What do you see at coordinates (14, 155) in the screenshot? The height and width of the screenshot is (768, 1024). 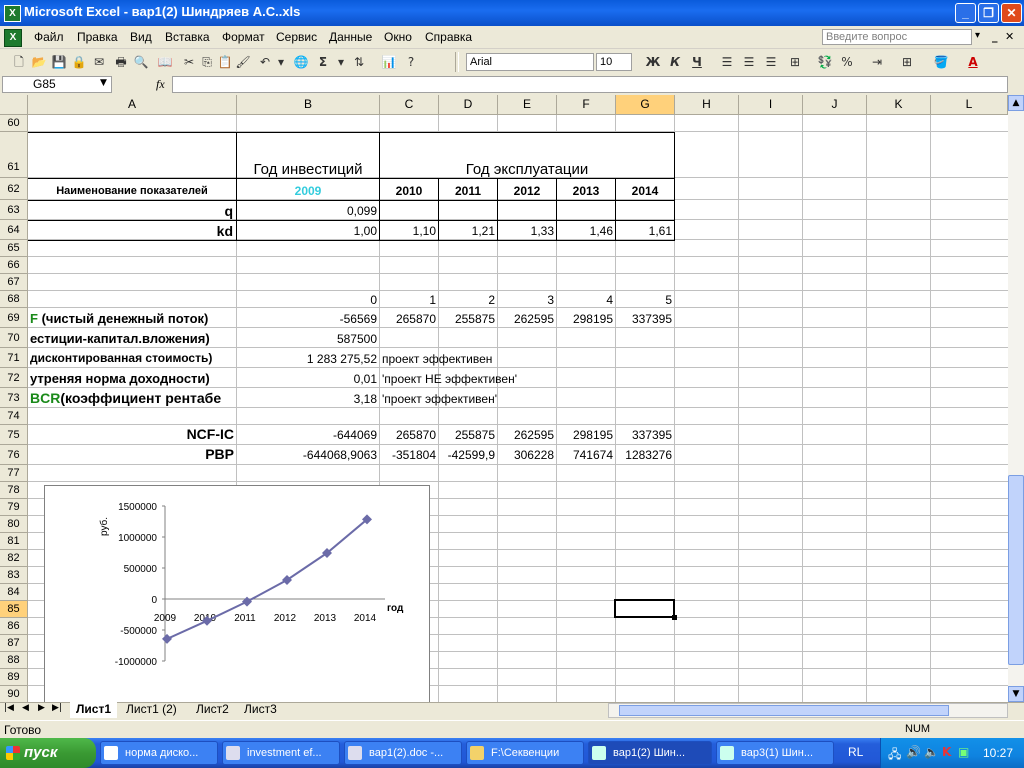 I see `row-header: 61` at bounding box center [14, 155].